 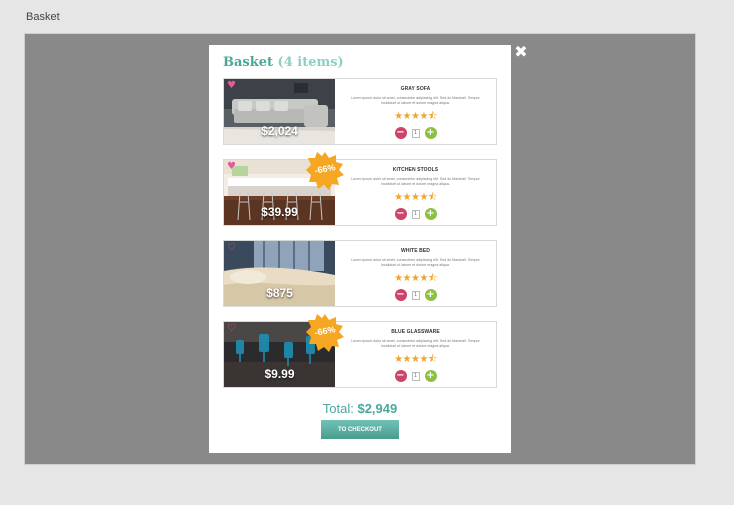 I want to click on item-name: WHITE BED, so click(x=415, y=251).